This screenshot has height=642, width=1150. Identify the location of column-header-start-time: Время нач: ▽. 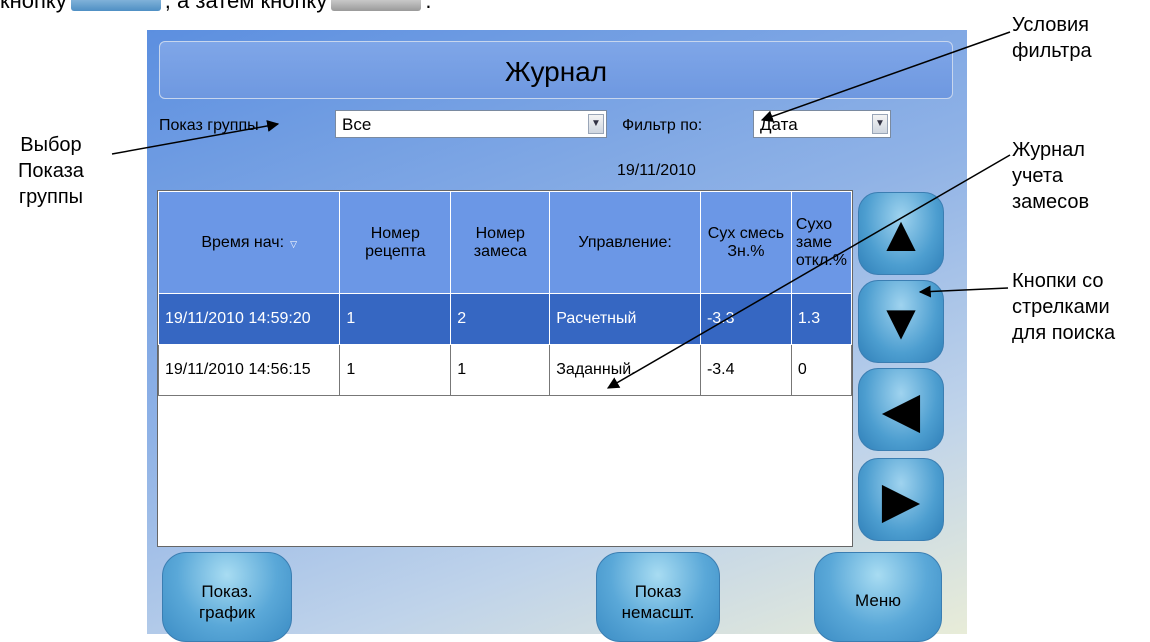
(249, 242).